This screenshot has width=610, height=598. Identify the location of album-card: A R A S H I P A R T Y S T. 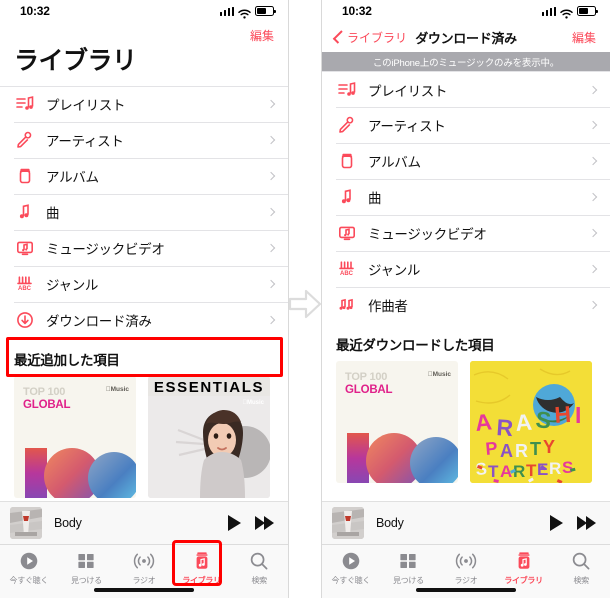
(531, 424).